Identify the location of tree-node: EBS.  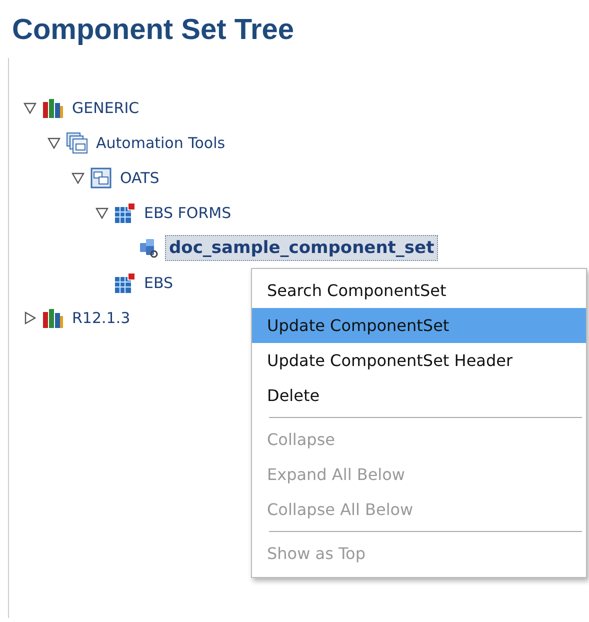
(158, 283).